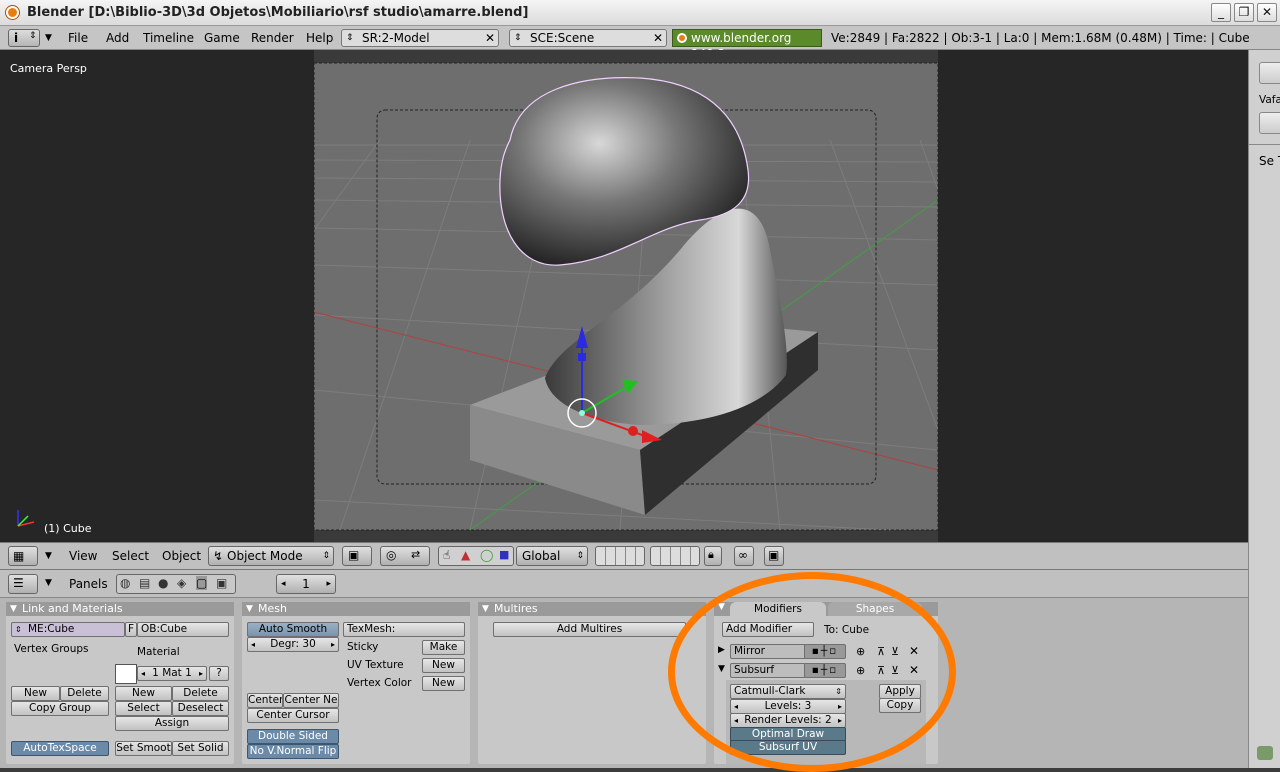 The width and height of the screenshot is (1280, 772). What do you see at coordinates (328, 584) in the screenshot?
I see `right-arrow-icon: ▸` at bounding box center [328, 584].